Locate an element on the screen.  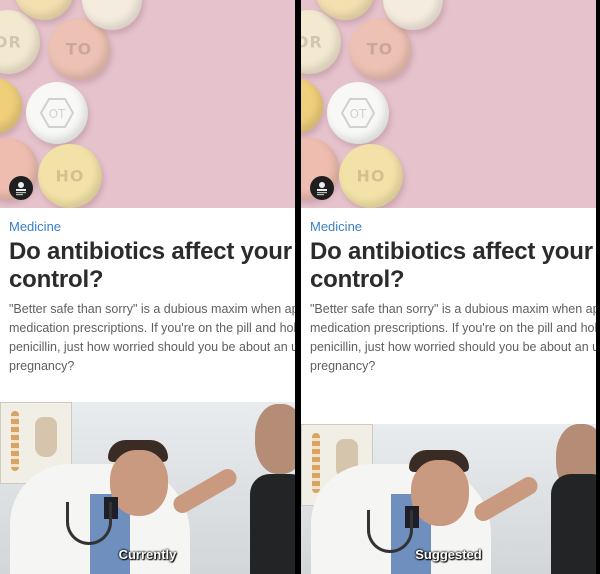
article-photo-doctor: Currently is located at coordinates (147, 488).